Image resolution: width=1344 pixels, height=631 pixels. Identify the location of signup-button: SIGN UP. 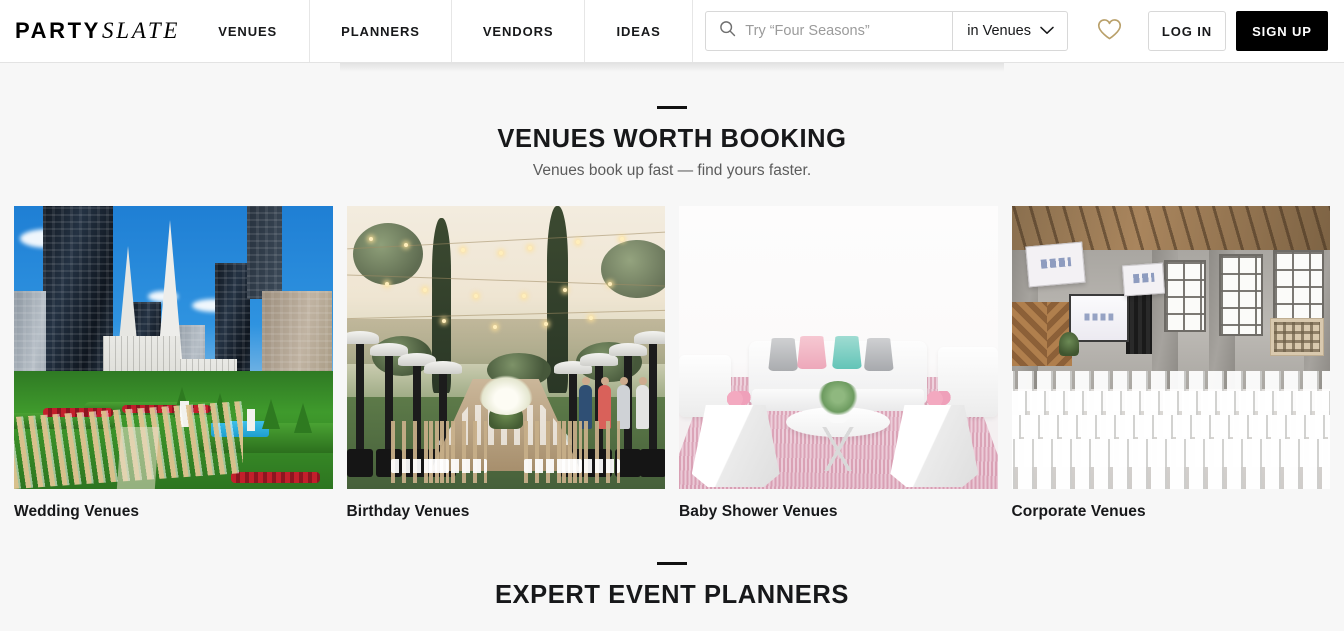
(1282, 31).